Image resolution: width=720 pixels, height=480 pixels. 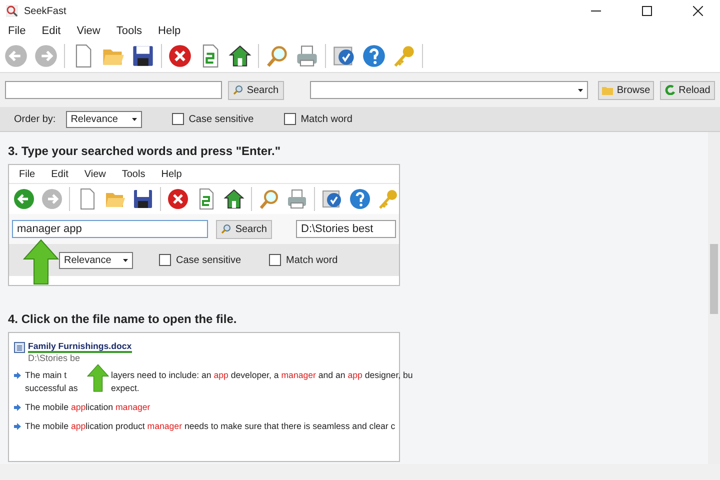 What do you see at coordinates (626, 90) in the screenshot?
I see `browse-button: Browse` at bounding box center [626, 90].